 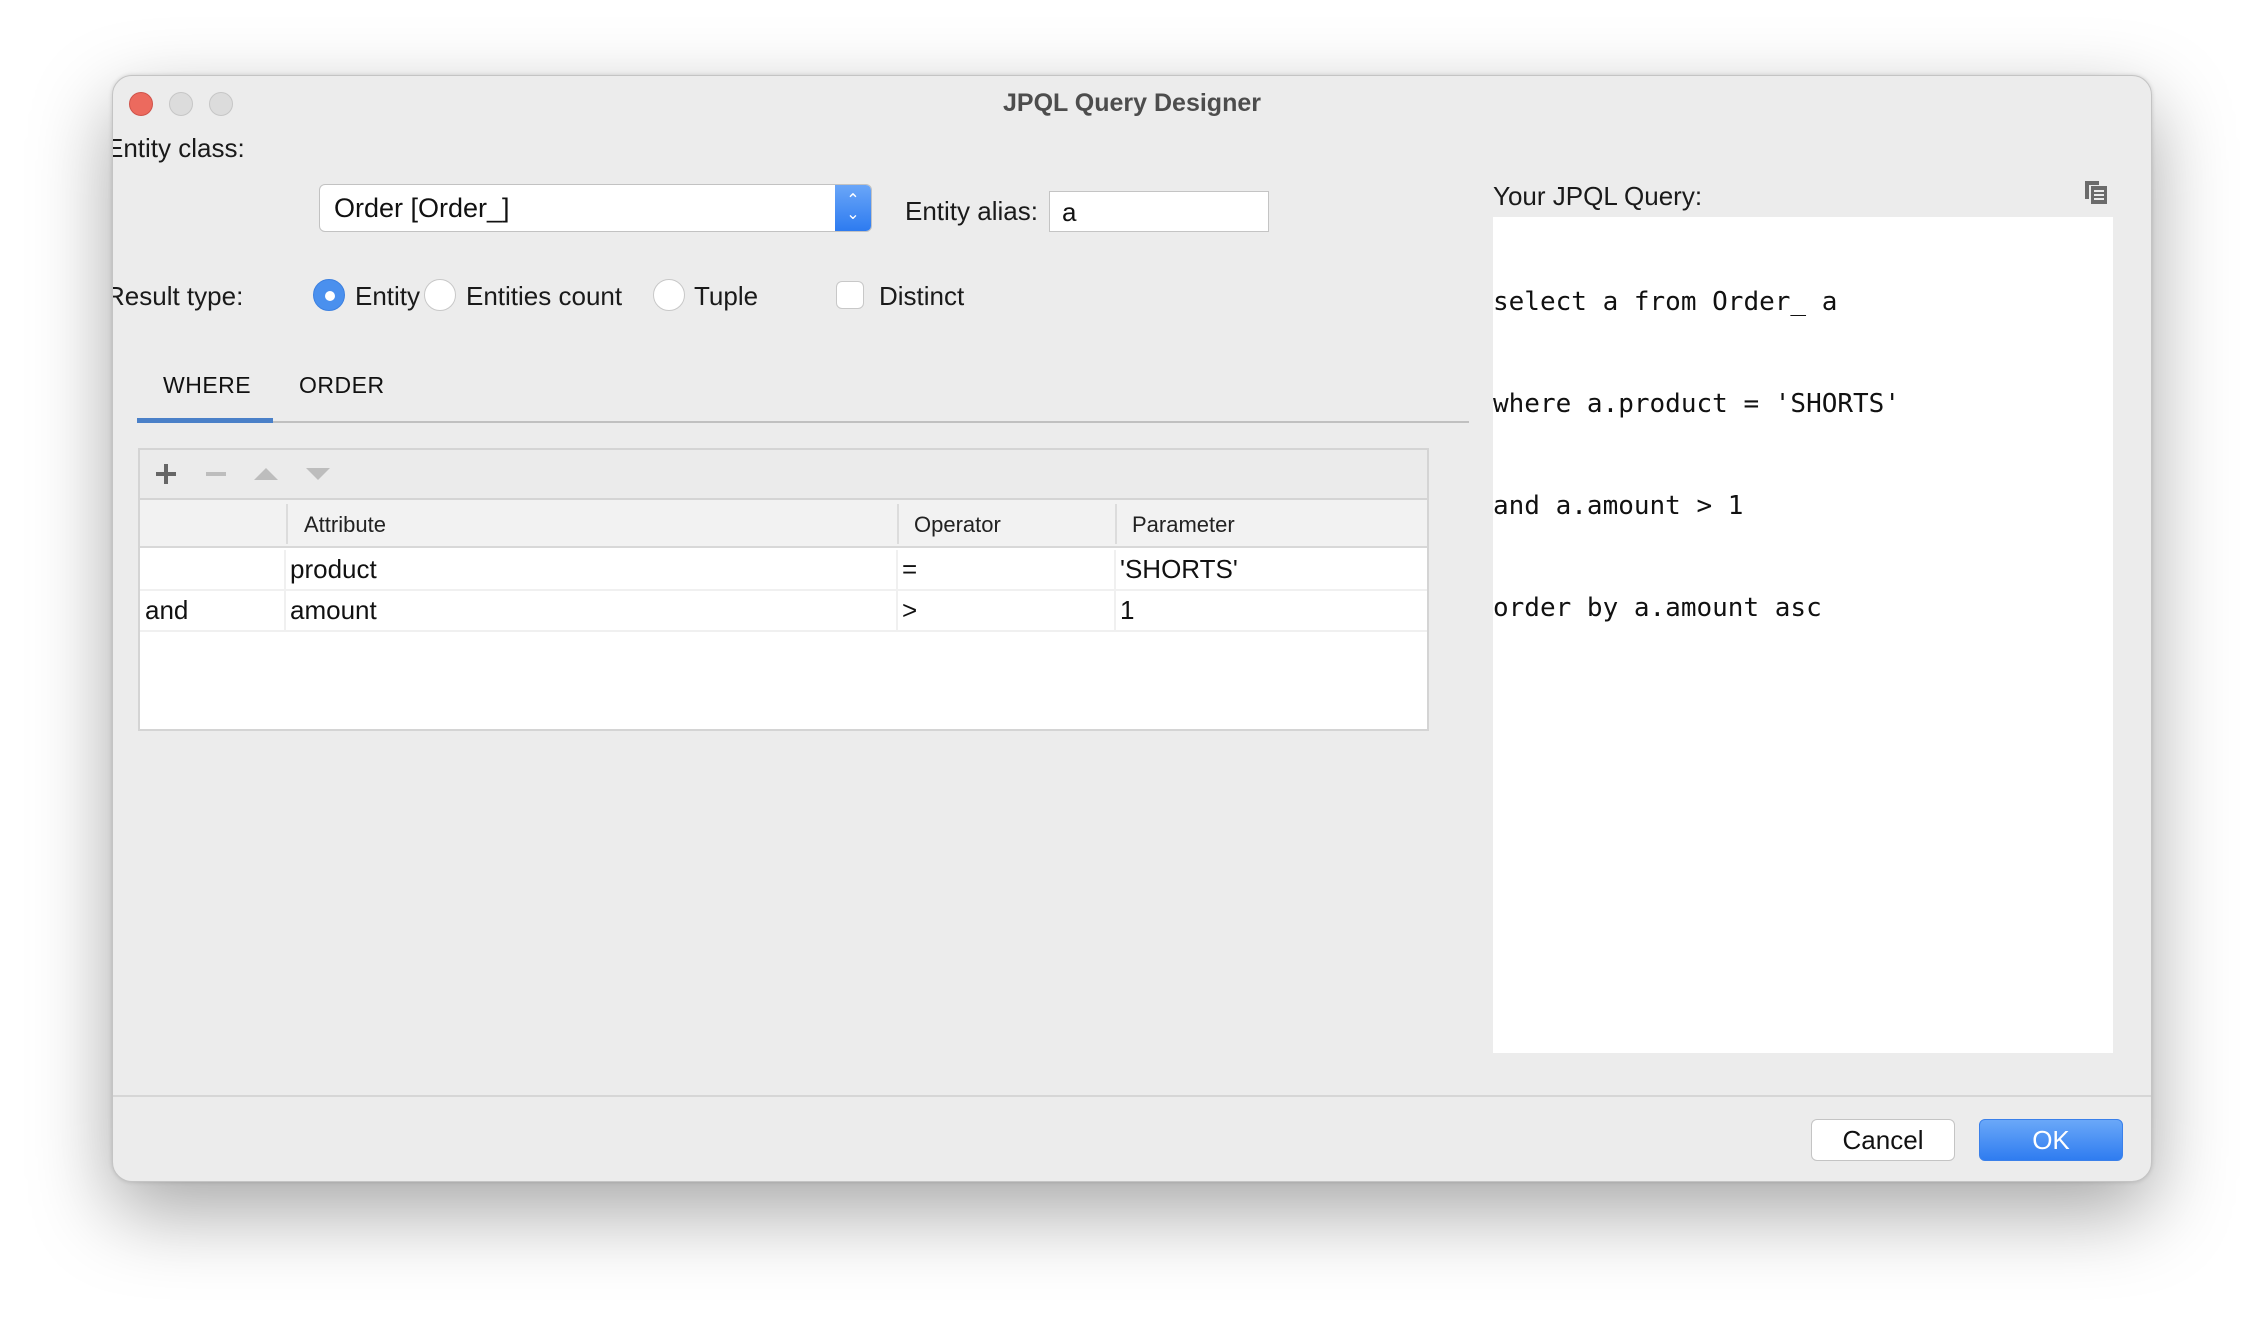 I want to click on select-stepper-icon: ⌃ ⌄, so click(x=853, y=208).